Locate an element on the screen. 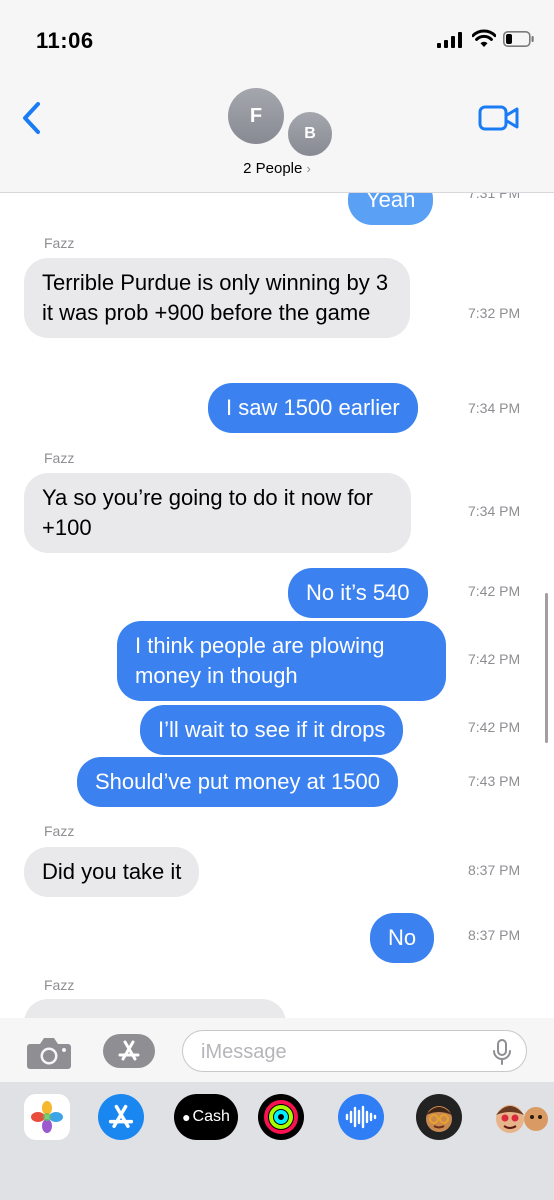 The height and width of the screenshot is (1200, 554). message-bubble-outgoing: Yeah is located at coordinates (391, 209).